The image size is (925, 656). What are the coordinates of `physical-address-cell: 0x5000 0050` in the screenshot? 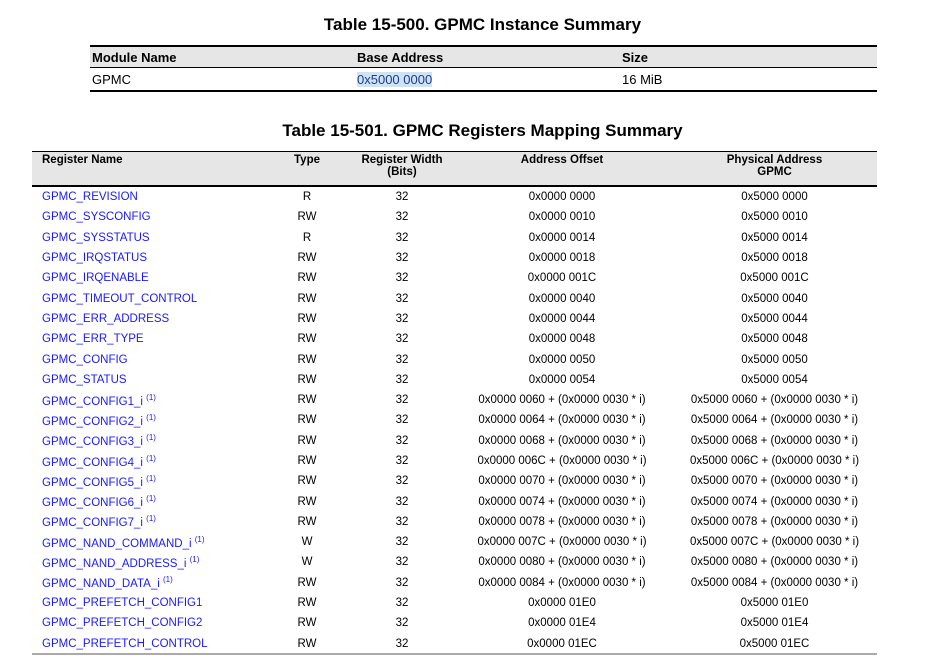 It's located at (774, 359).